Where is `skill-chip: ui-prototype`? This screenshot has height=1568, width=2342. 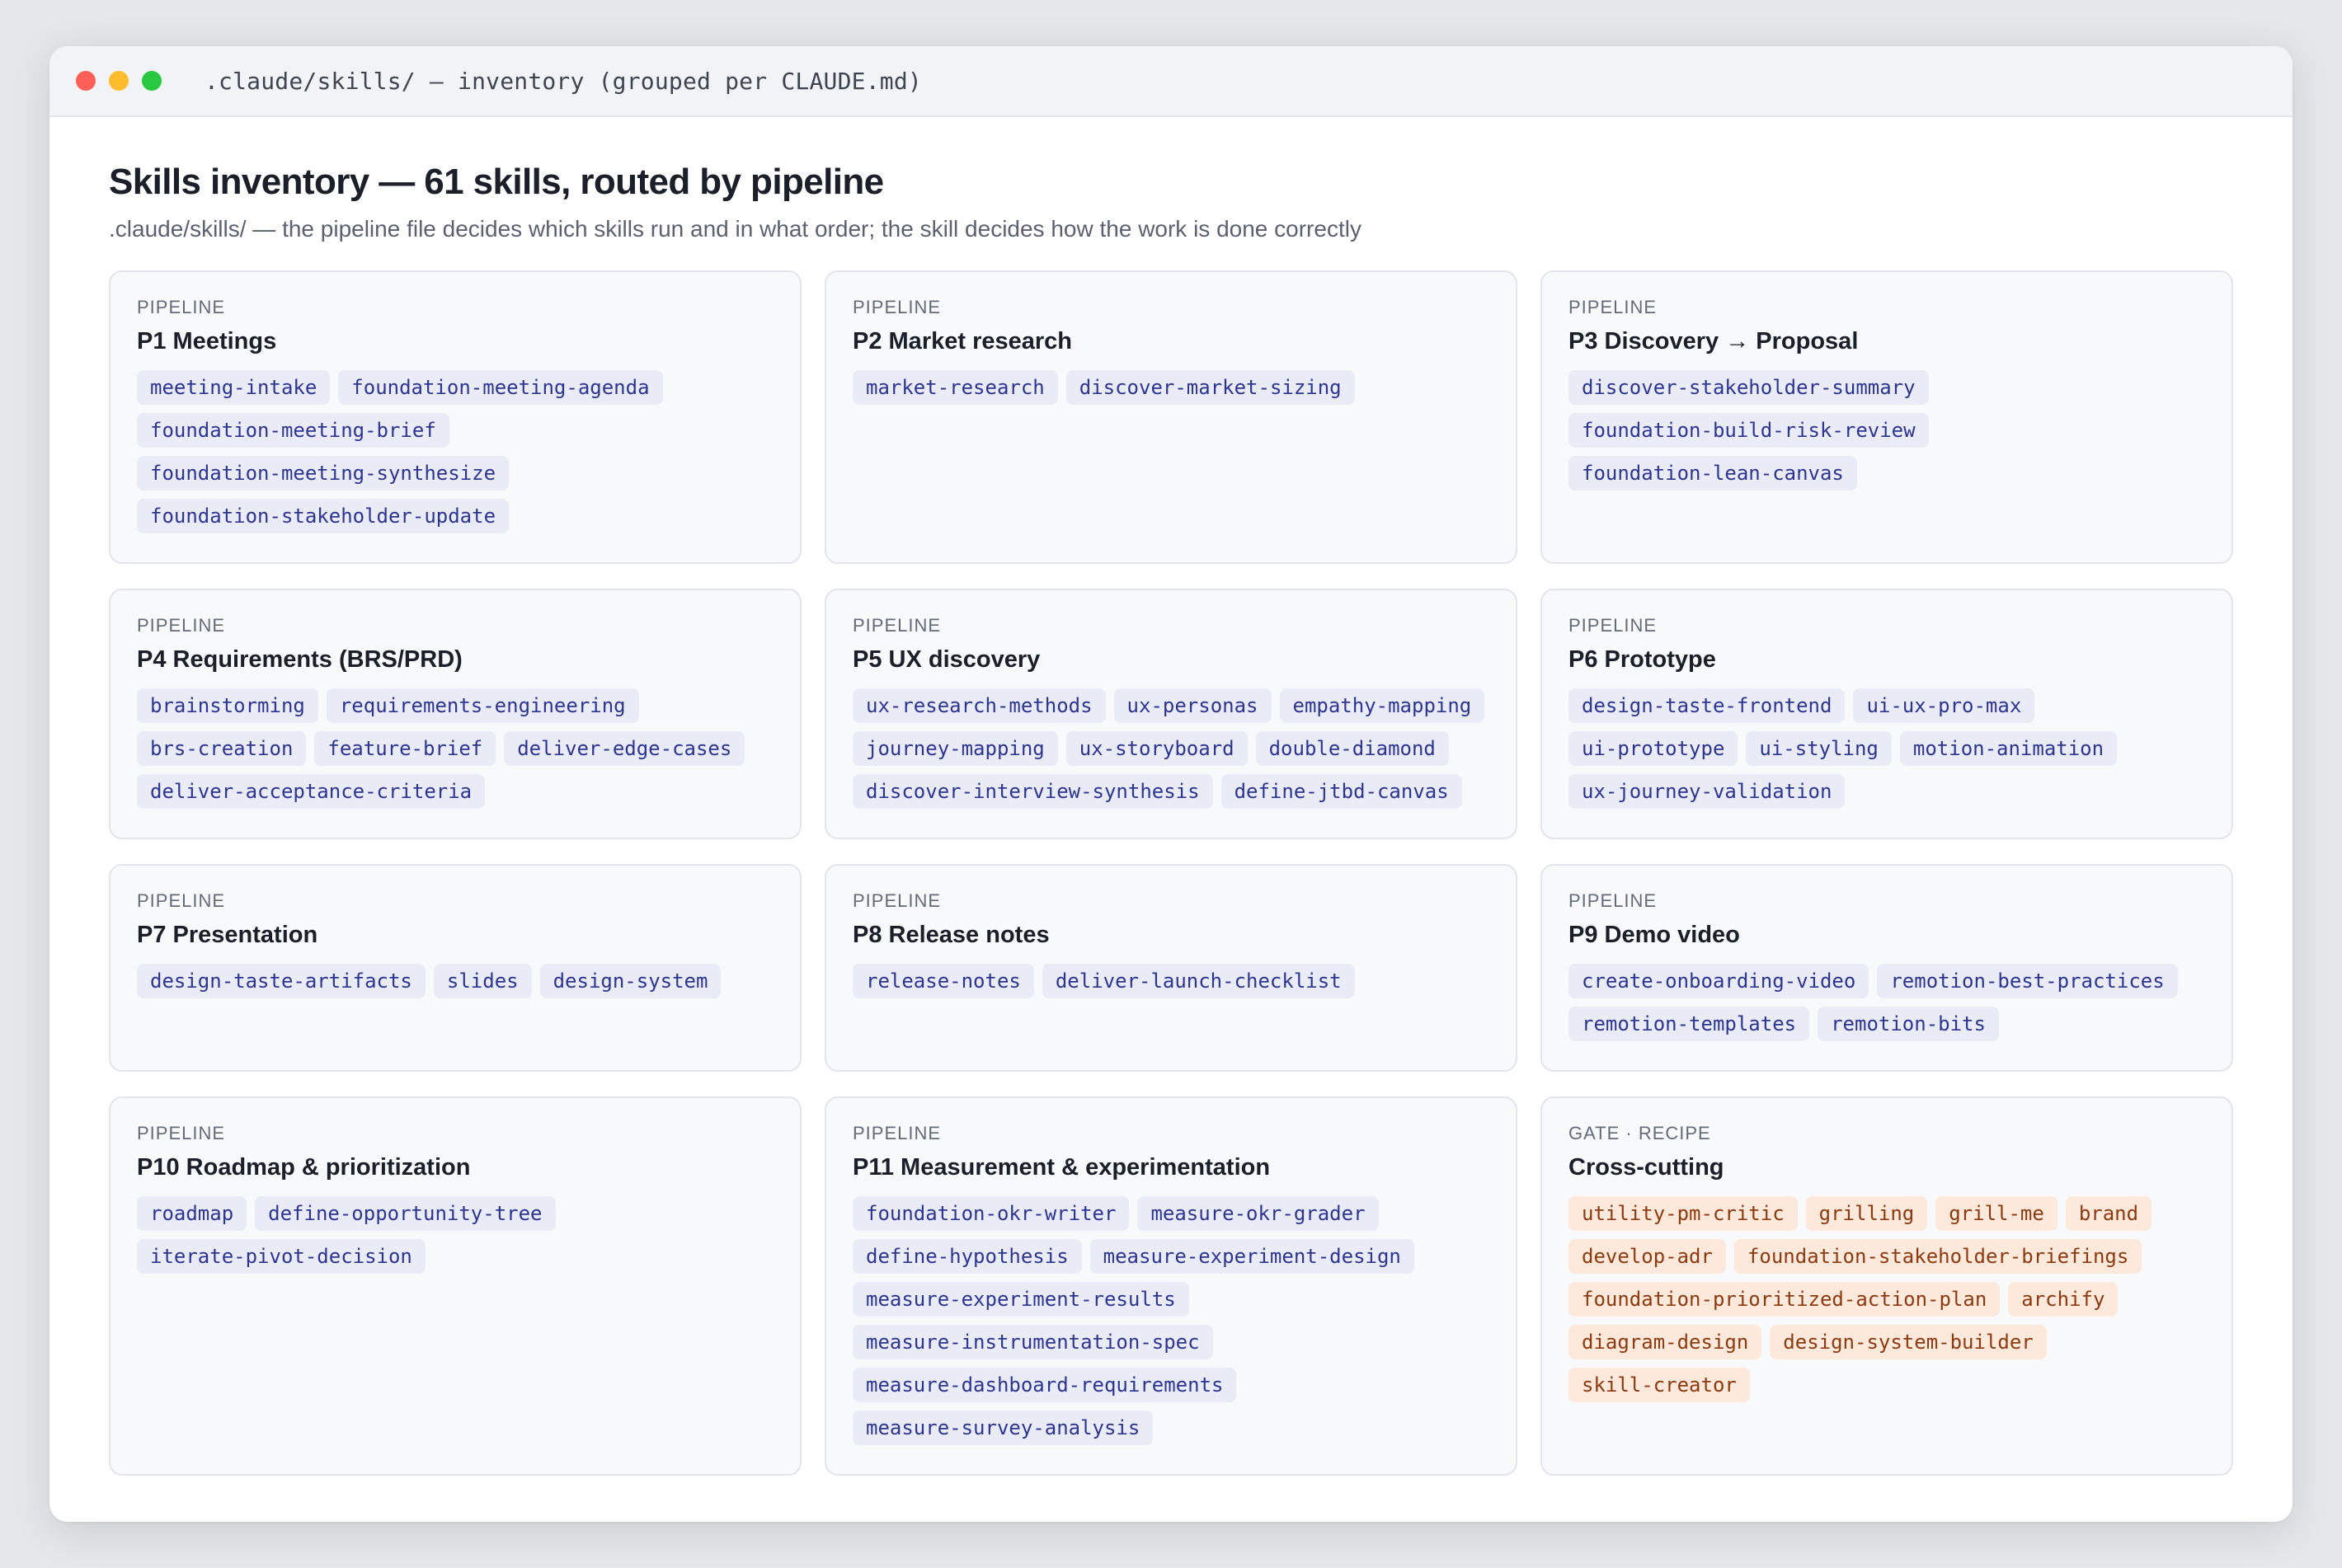 skill-chip: ui-prototype is located at coordinates (1653, 748).